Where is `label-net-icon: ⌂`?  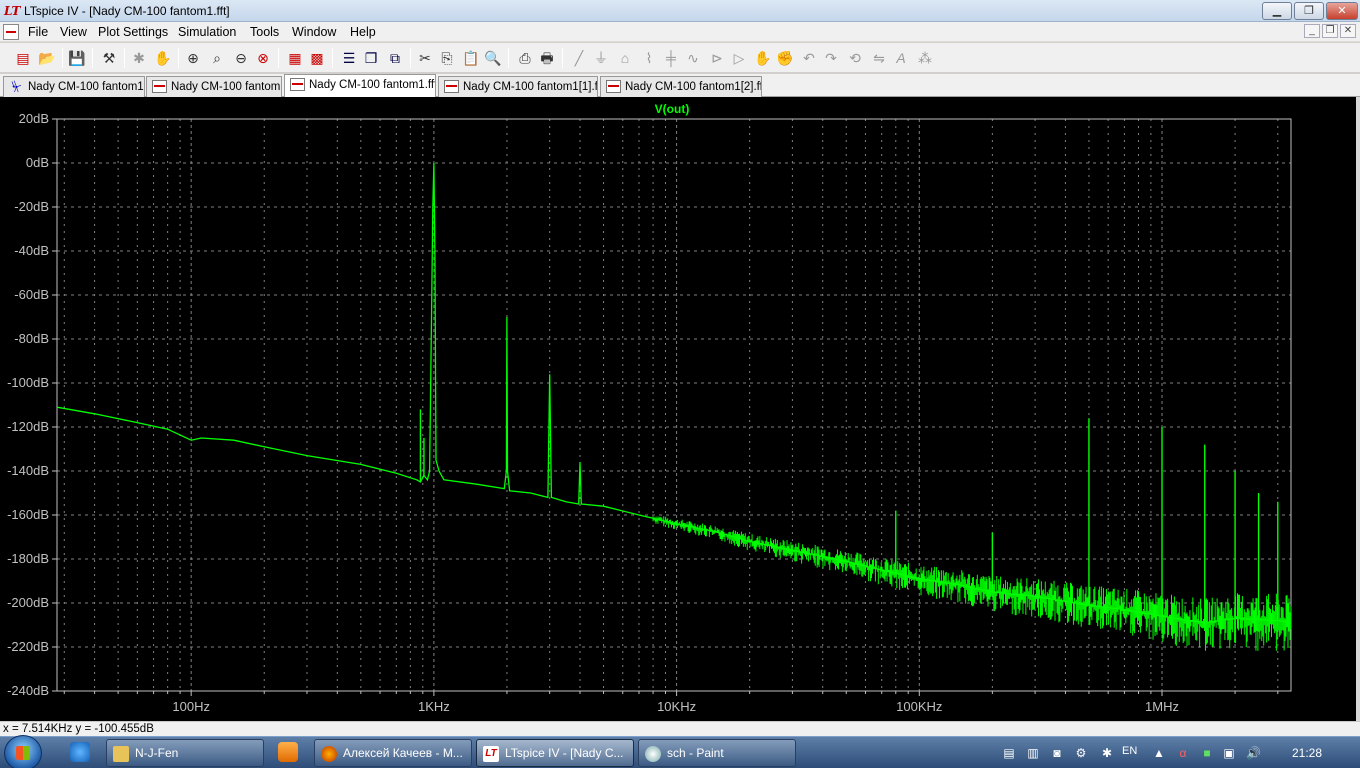 label-net-icon: ⌂ is located at coordinates (625, 58).